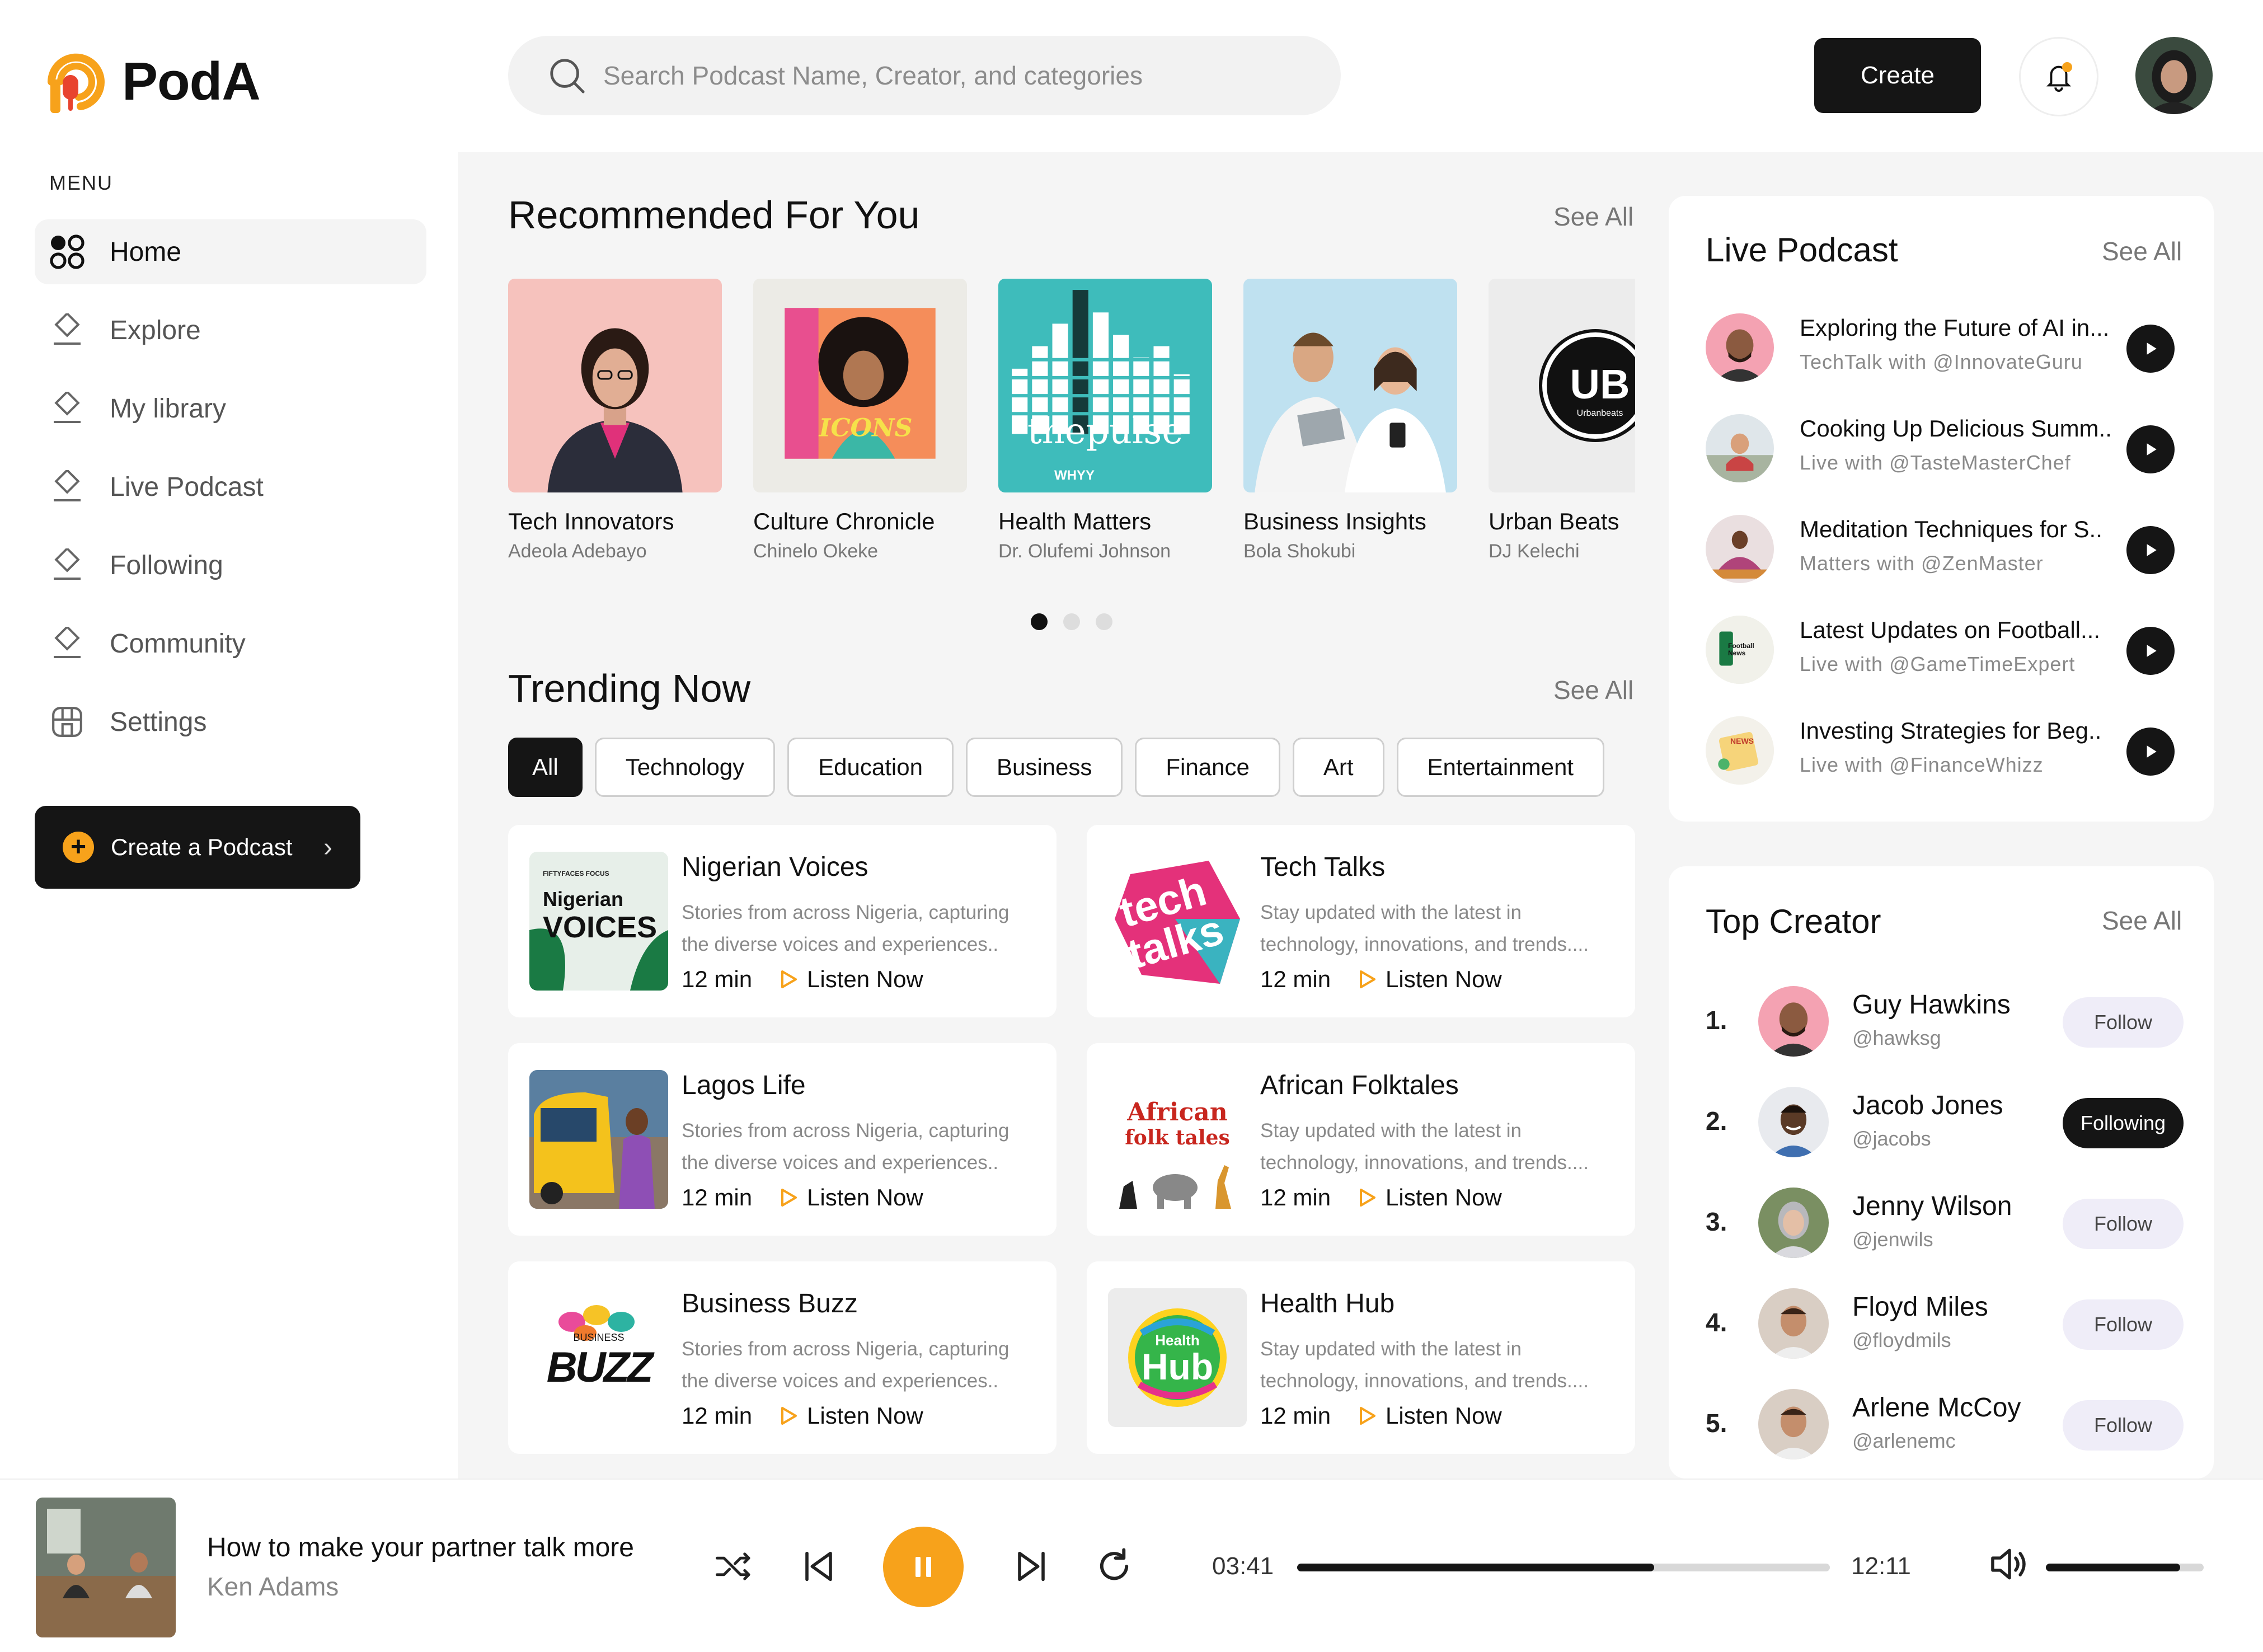 The width and height of the screenshot is (2263, 1652). Describe the element at coordinates (545, 767) in the screenshot. I see `category-chip-all: All` at that location.